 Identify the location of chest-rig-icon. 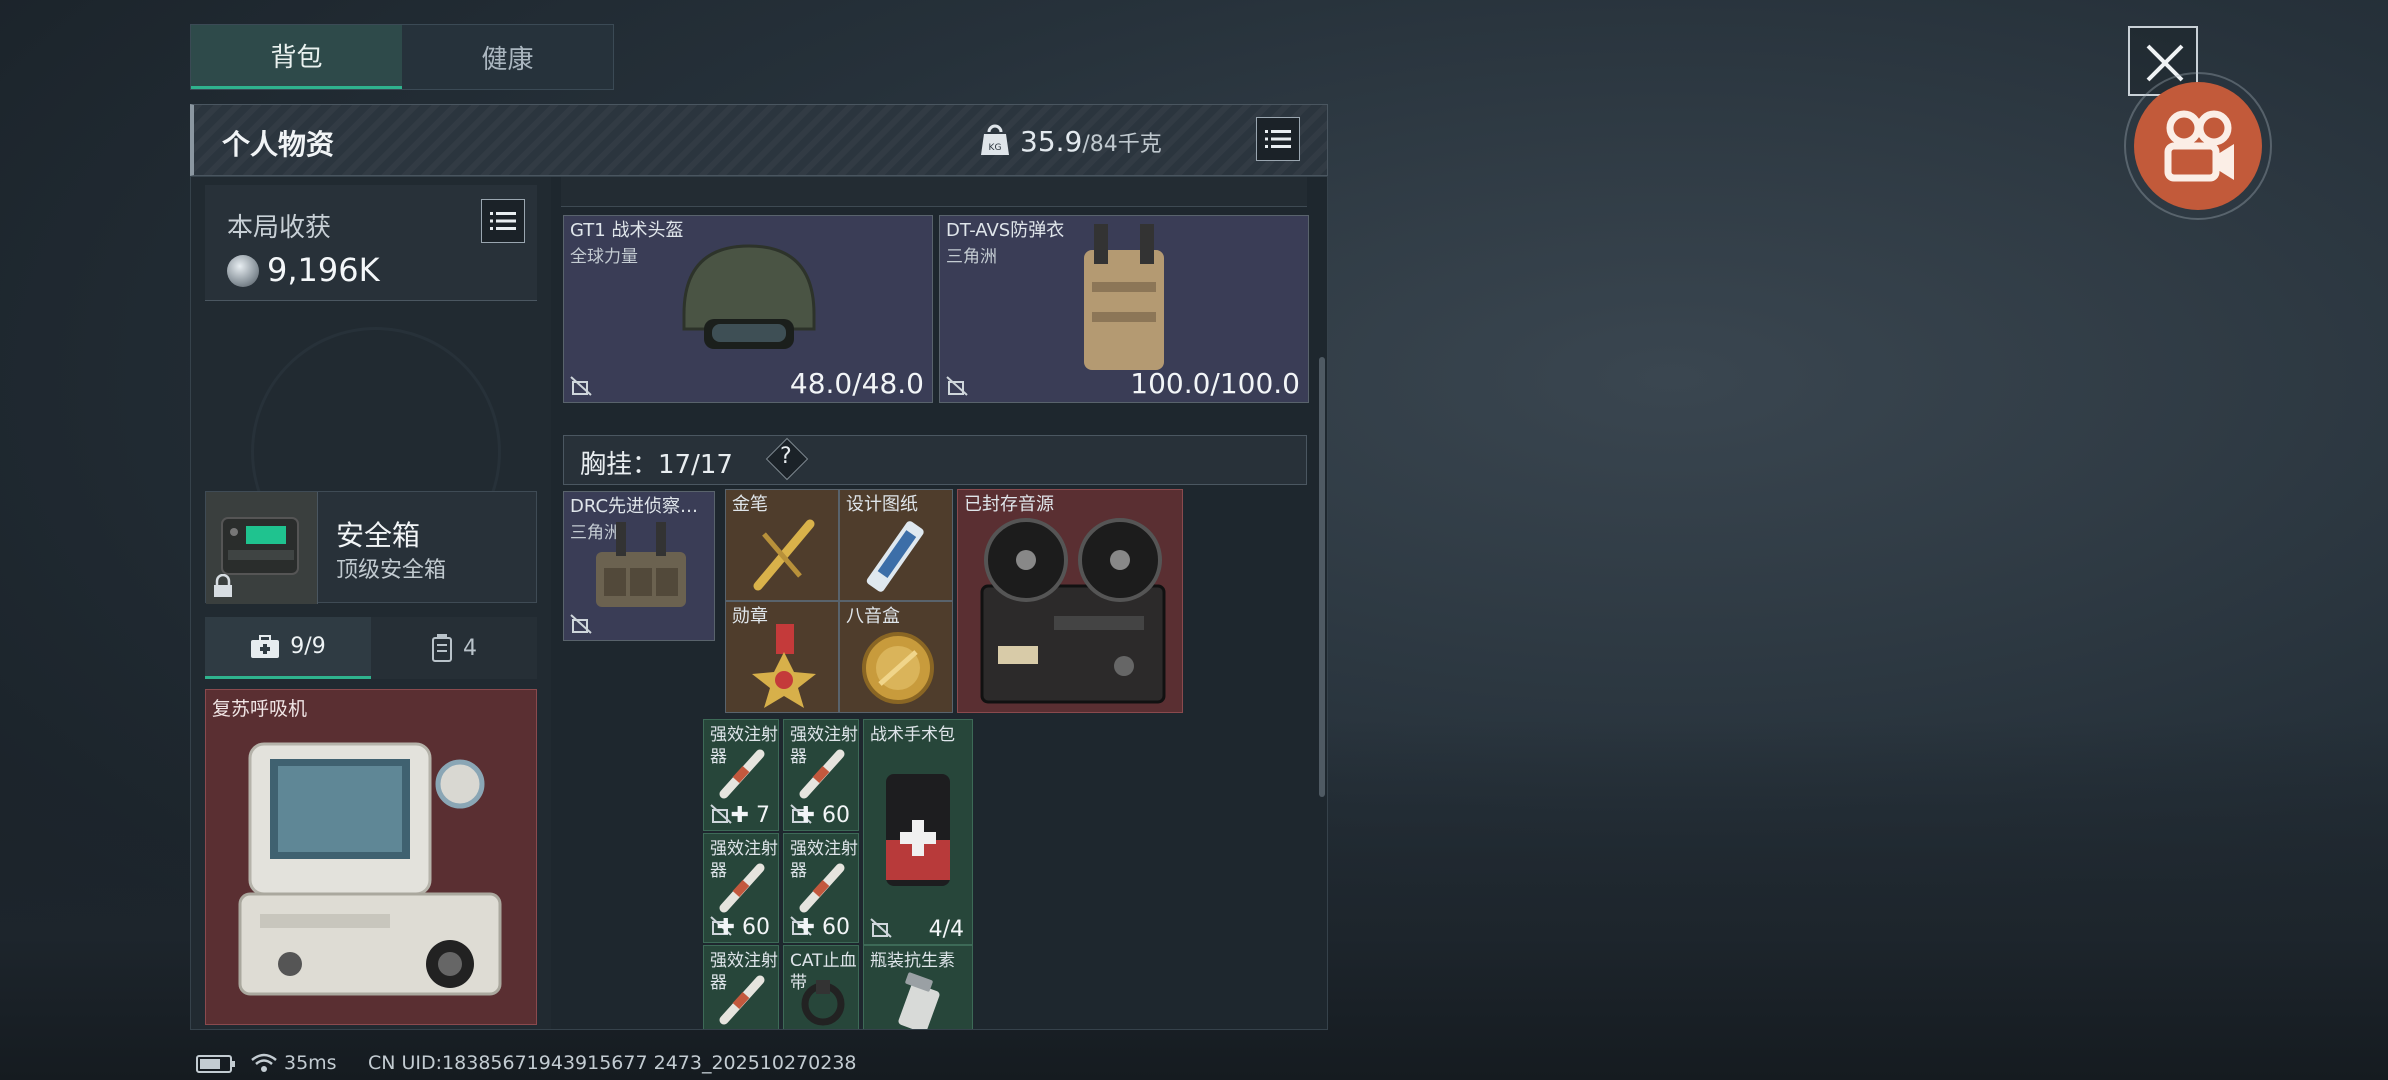
(641, 564).